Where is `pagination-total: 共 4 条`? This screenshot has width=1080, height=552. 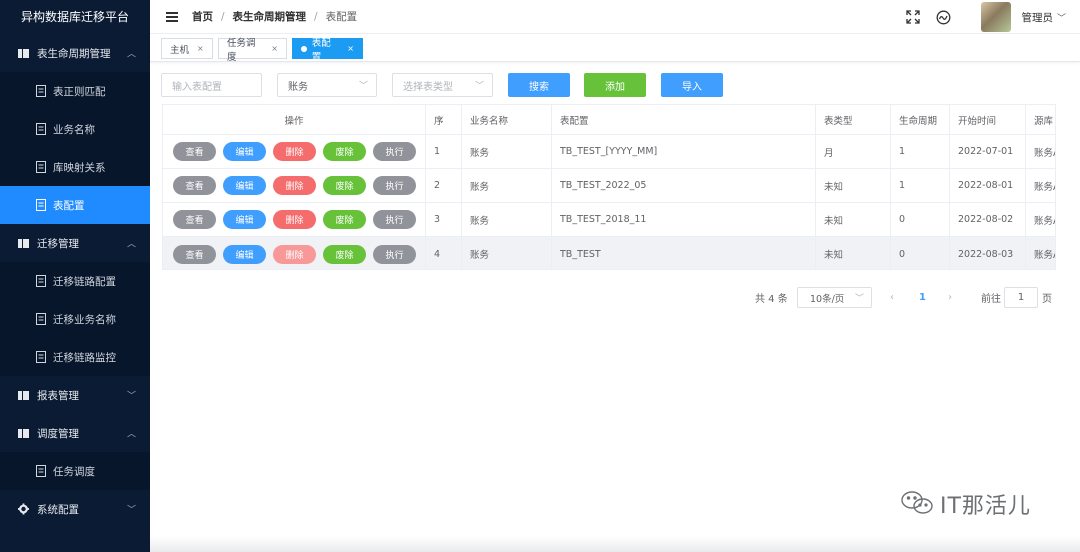
pagination-total: 共 4 条 is located at coordinates (771, 299).